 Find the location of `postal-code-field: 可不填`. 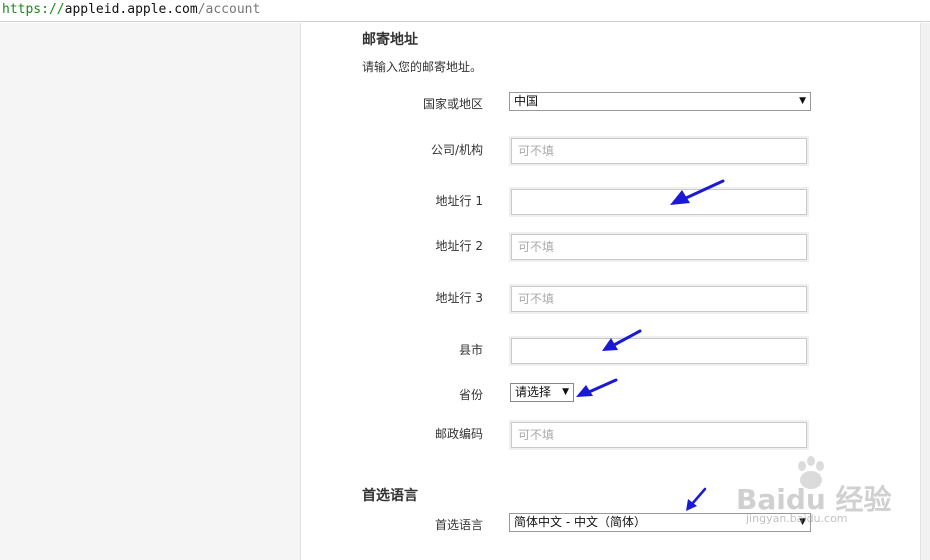

postal-code-field: 可不填 is located at coordinates (659, 435).